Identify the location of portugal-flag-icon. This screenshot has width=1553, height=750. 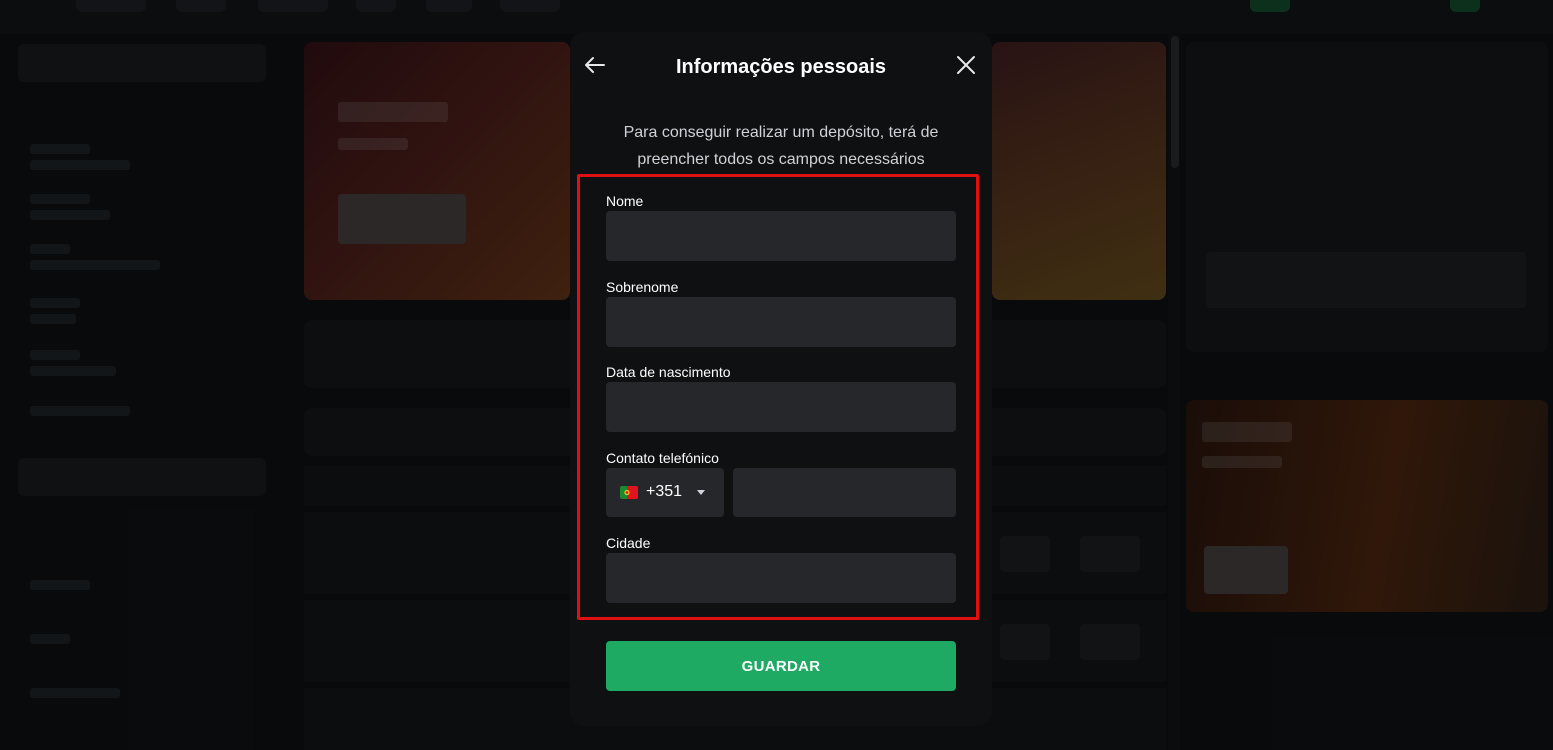
(629, 492).